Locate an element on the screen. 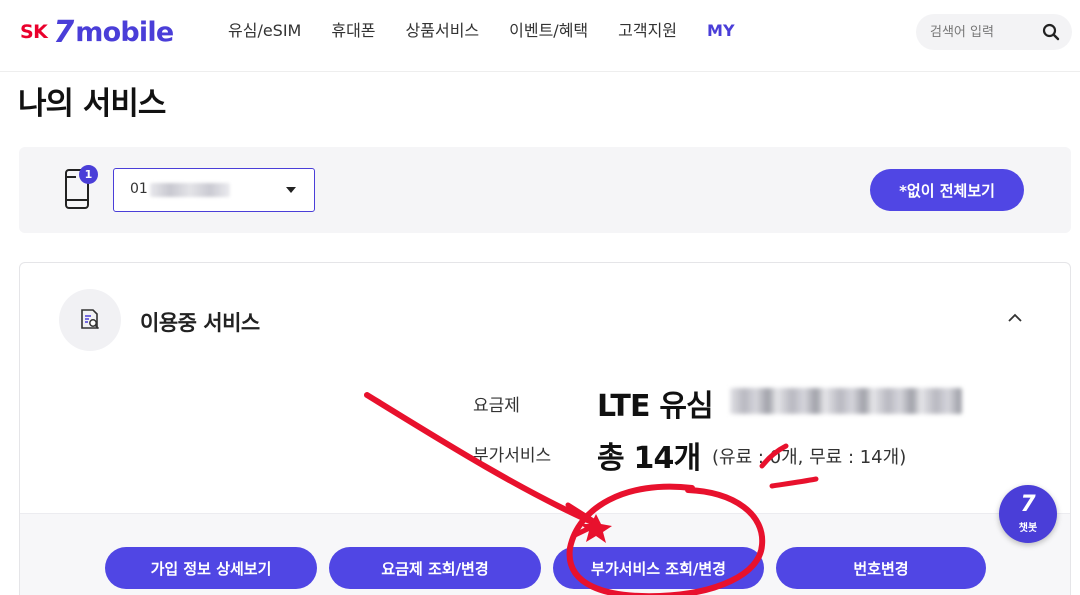 This screenshot has height=595, width=1080. sk-7mobile-logo: SK 7 mobile is located at coordinates (97, 32).